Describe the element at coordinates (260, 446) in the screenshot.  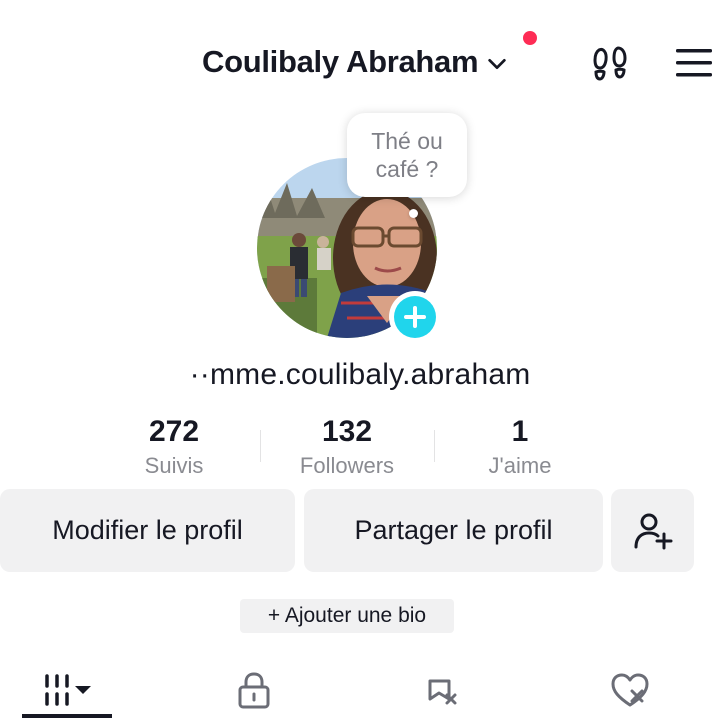
I see `stat-divider` at that location.